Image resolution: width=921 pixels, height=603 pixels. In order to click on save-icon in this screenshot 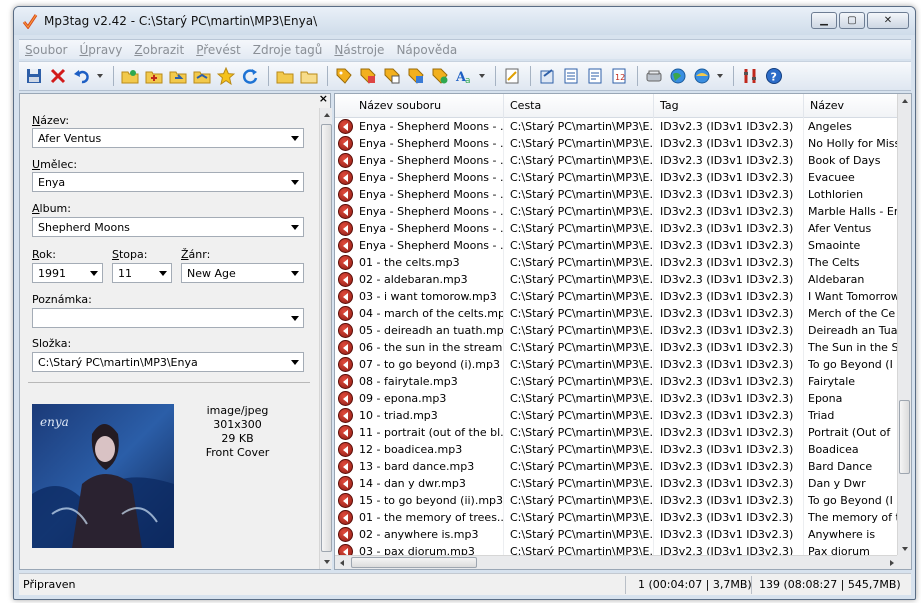, I will do `click(34, 76)`.